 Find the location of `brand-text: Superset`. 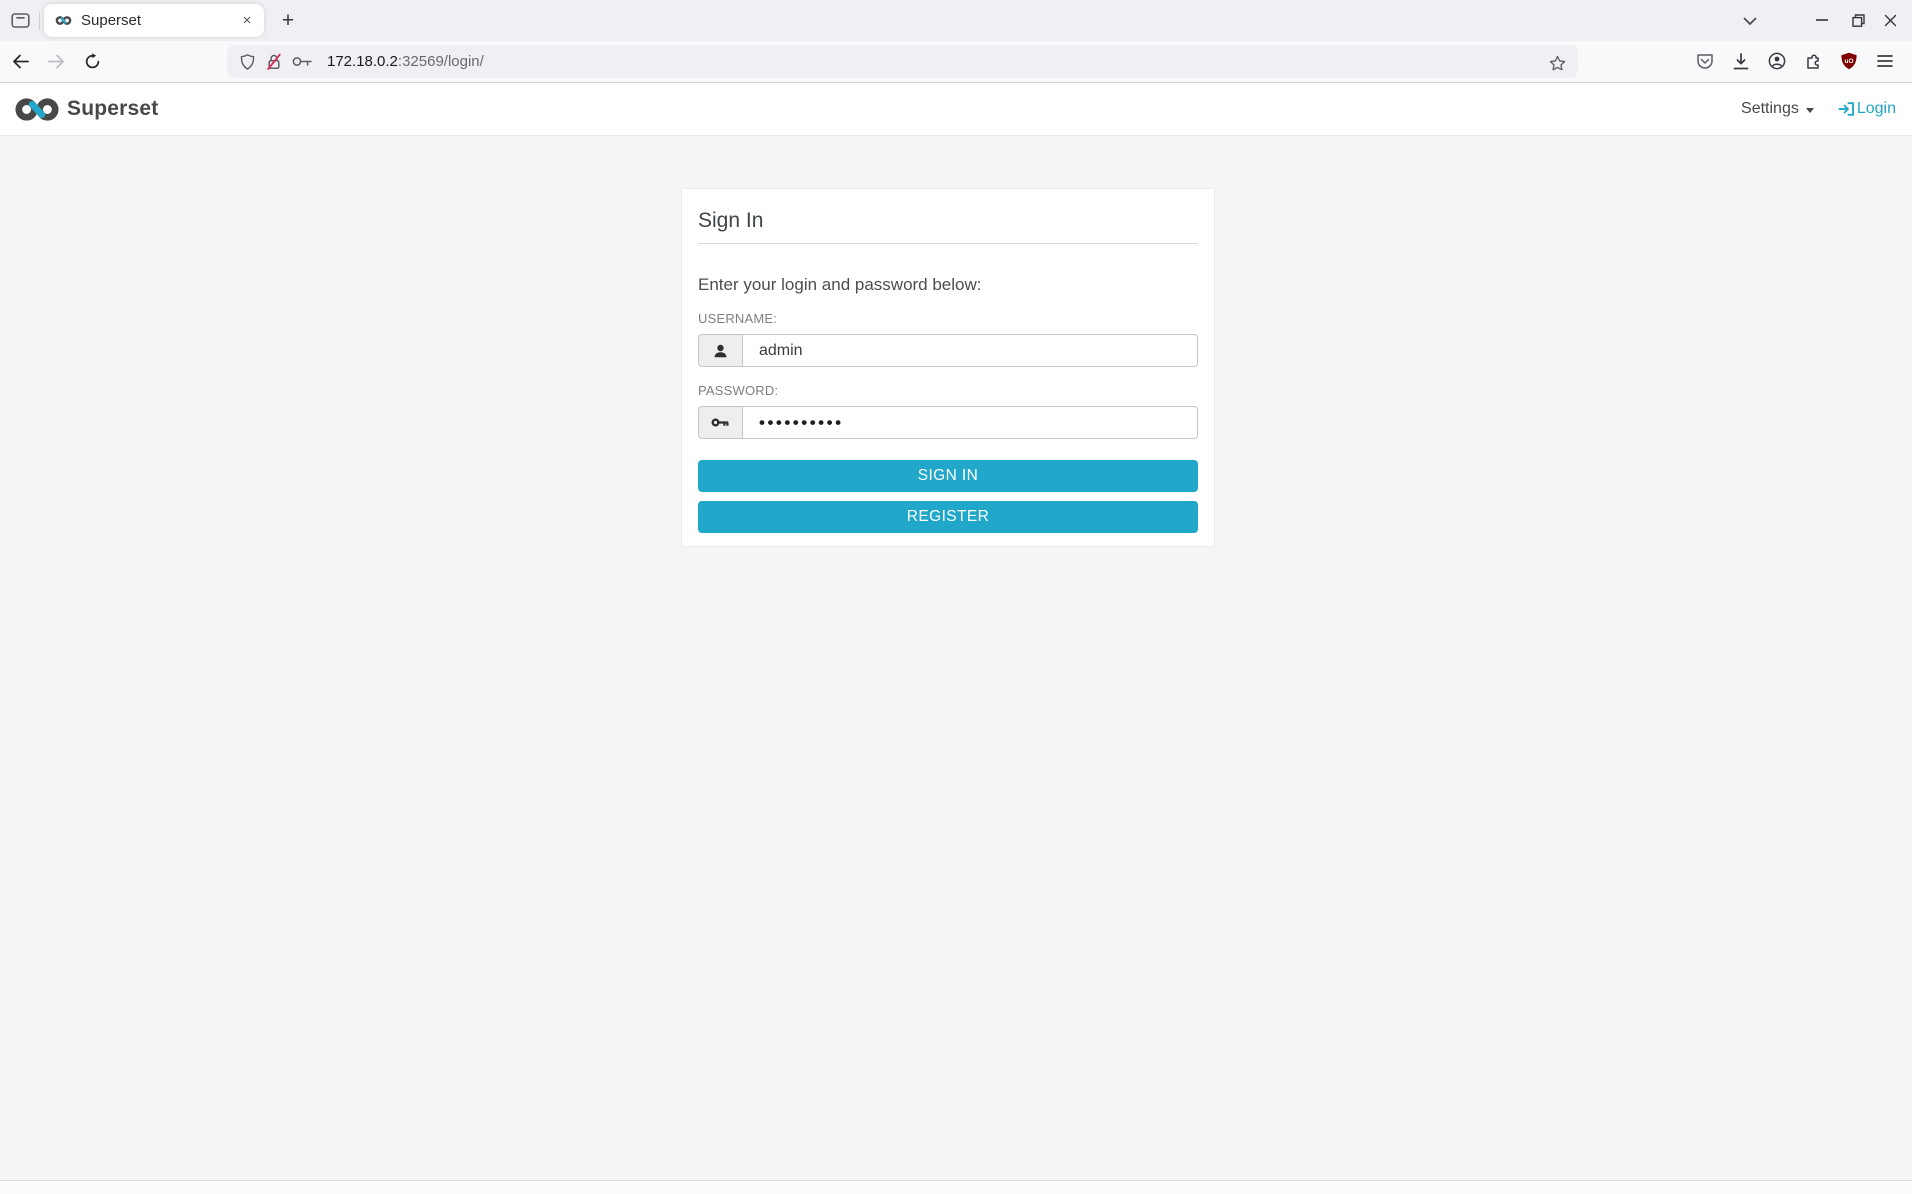

brand-text: Superset is located at coordinates (113, 108).